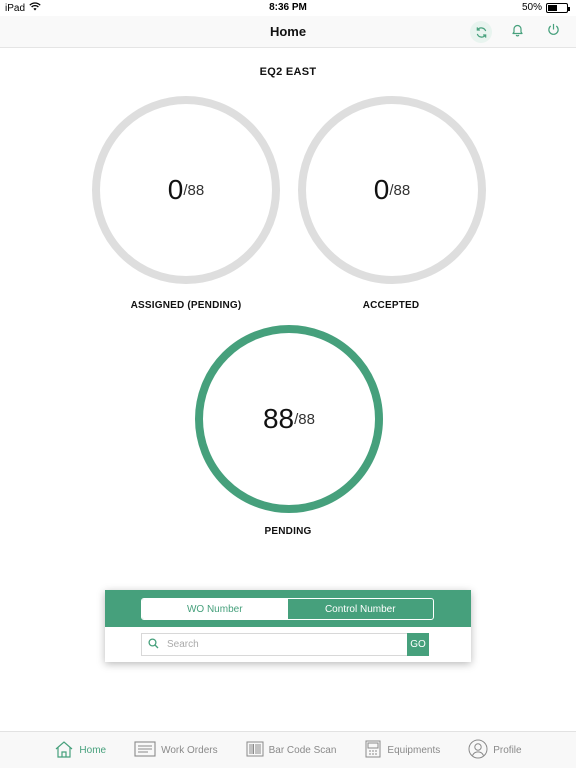  What do you see at coordinates (145, 750) in the screenshot?
I see `work-orders-icon` at bounding box center [145, 750].